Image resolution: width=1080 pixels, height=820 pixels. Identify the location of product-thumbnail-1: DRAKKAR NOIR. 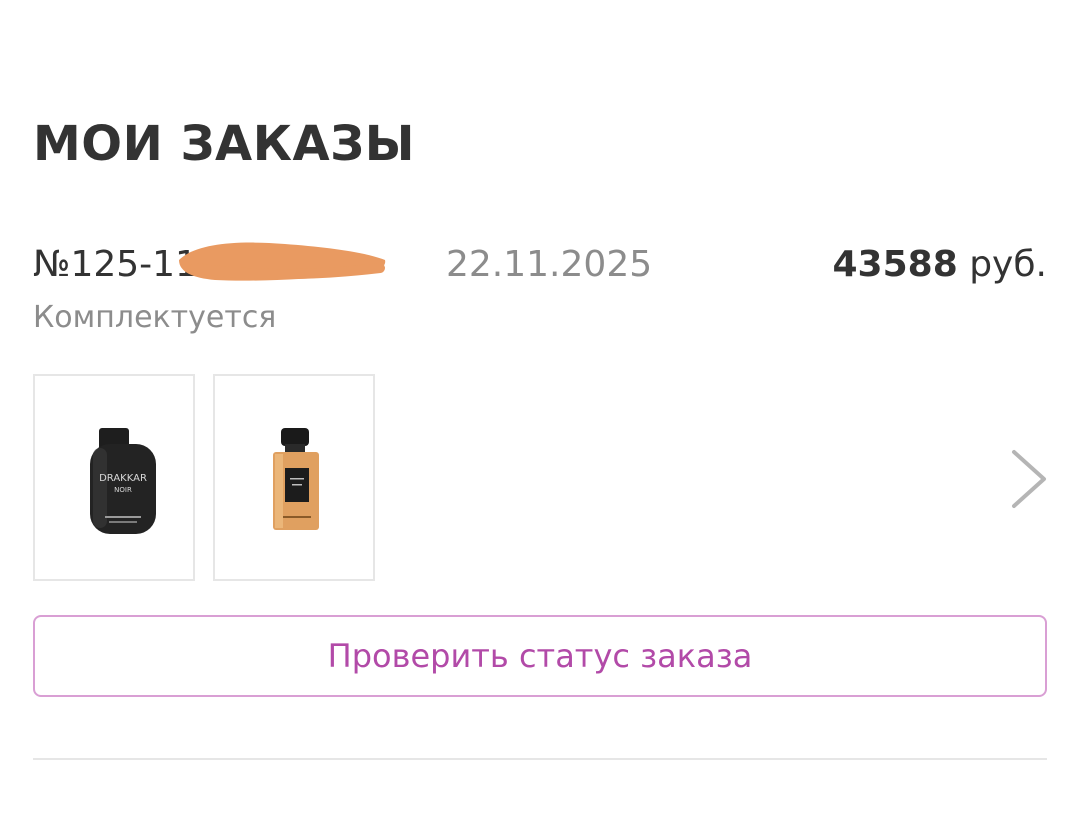
(114, 477).